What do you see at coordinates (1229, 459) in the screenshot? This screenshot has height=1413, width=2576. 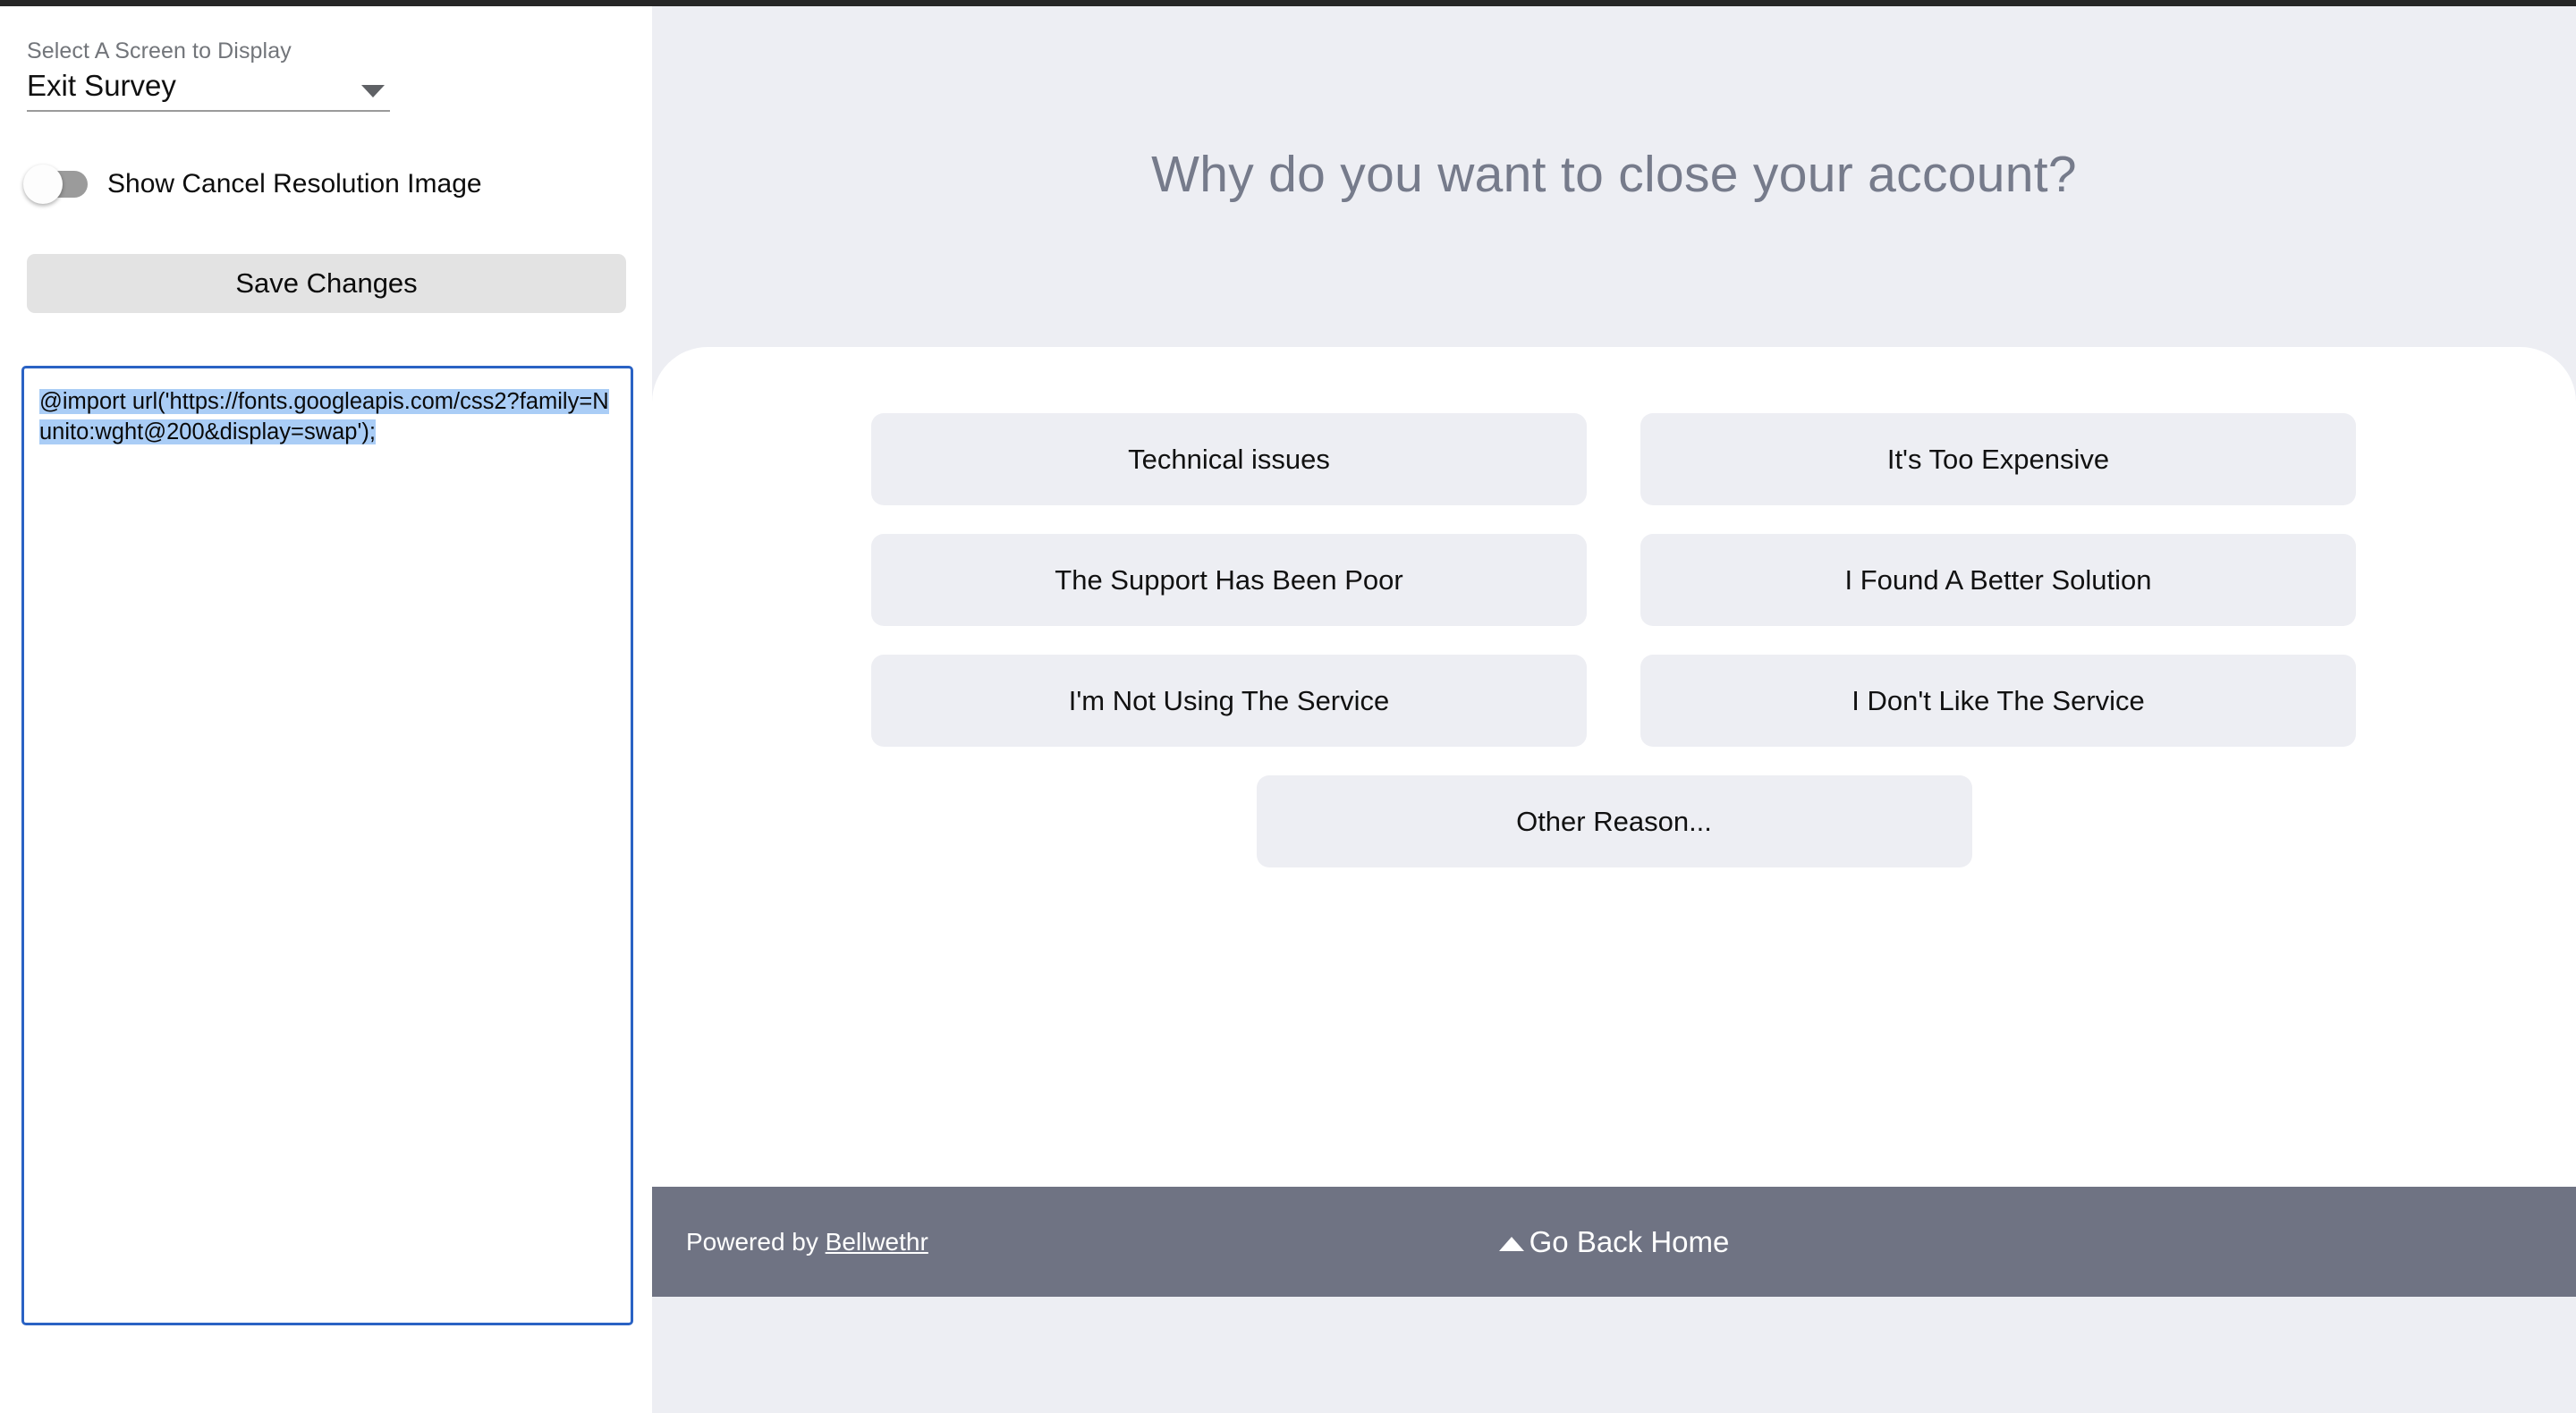 I see `survey-option-button: Technical issues` at bounding box center [1229, 459].